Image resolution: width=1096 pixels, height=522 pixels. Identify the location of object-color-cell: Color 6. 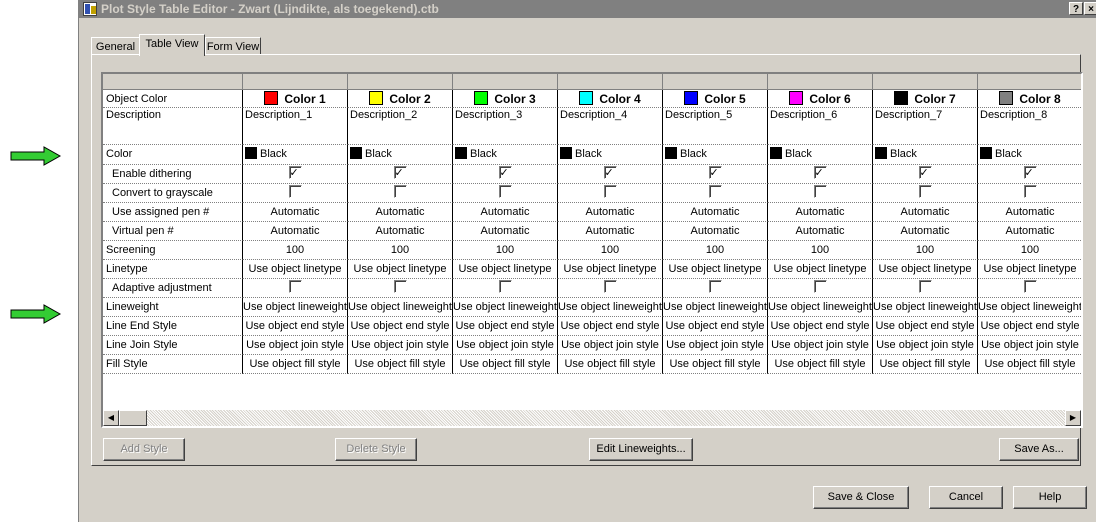
(820, 99).